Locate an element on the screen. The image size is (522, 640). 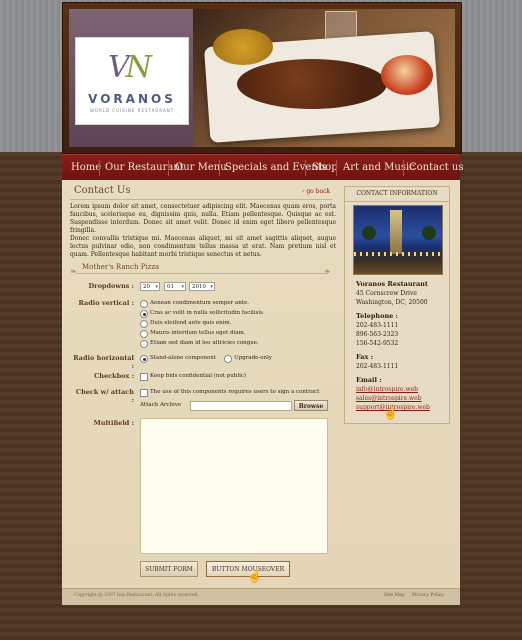
contract-checkbox is located at coordinates (144, 393).